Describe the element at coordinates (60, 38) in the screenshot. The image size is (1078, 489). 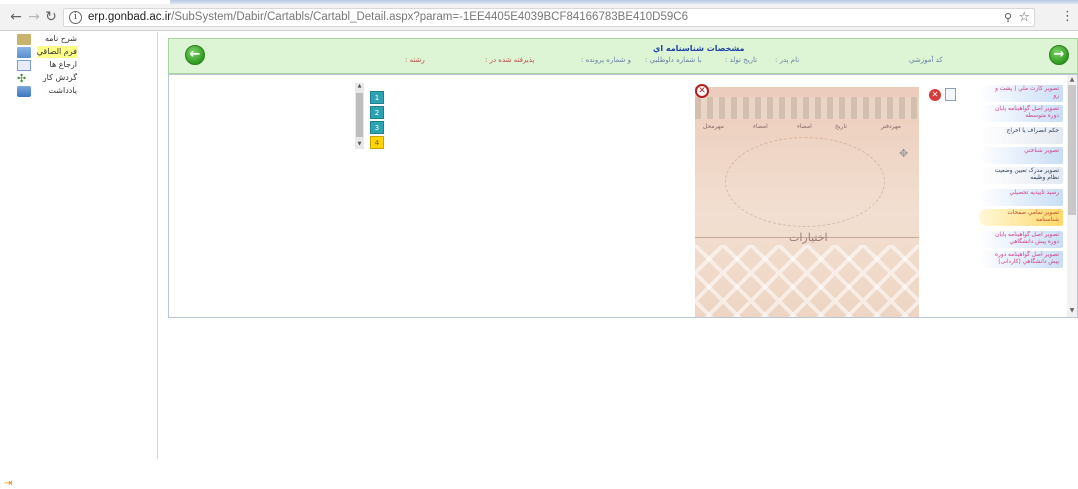
I see `sidebar-item-label: شرح نامه` at that location.